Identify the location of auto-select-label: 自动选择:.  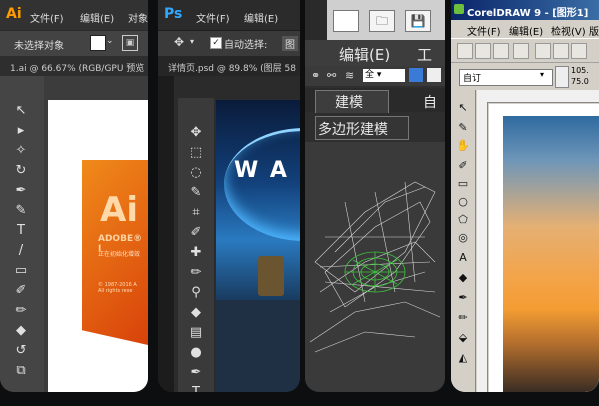
(246, 45).